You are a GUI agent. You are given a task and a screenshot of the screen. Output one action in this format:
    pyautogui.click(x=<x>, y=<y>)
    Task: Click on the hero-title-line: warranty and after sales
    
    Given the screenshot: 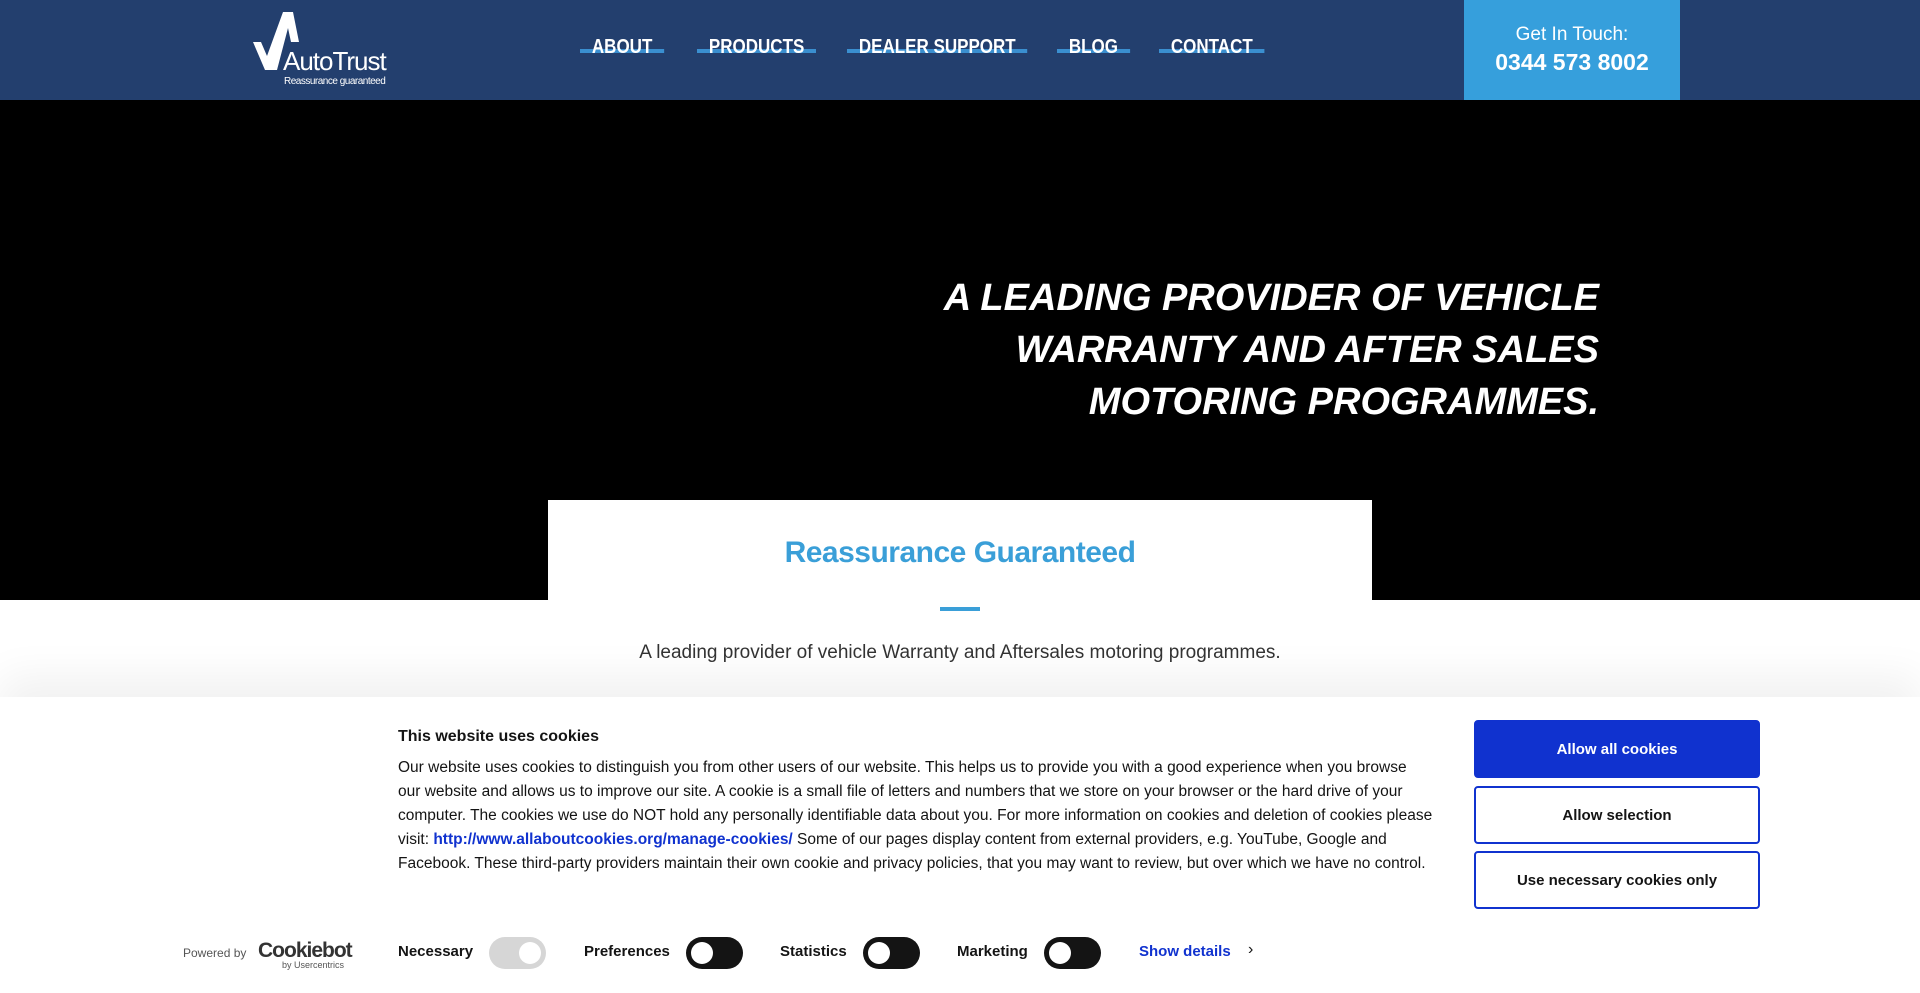 What is the action you would take?
    pyautogui.click(x=1307, y=350)
    